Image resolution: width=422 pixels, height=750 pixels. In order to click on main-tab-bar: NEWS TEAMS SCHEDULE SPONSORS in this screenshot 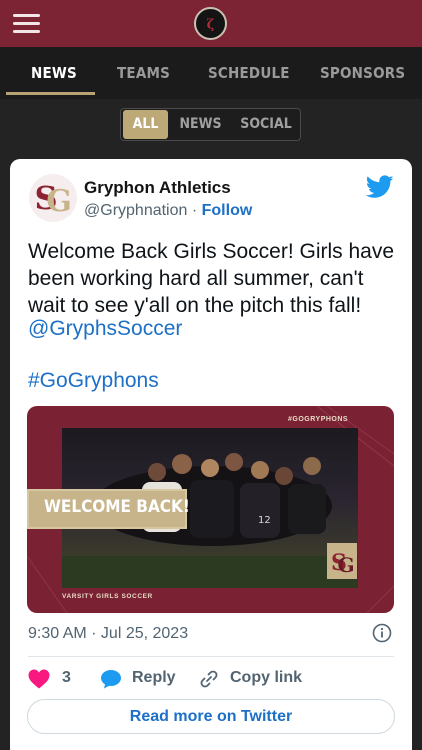, I will do `click(211, 73)`.